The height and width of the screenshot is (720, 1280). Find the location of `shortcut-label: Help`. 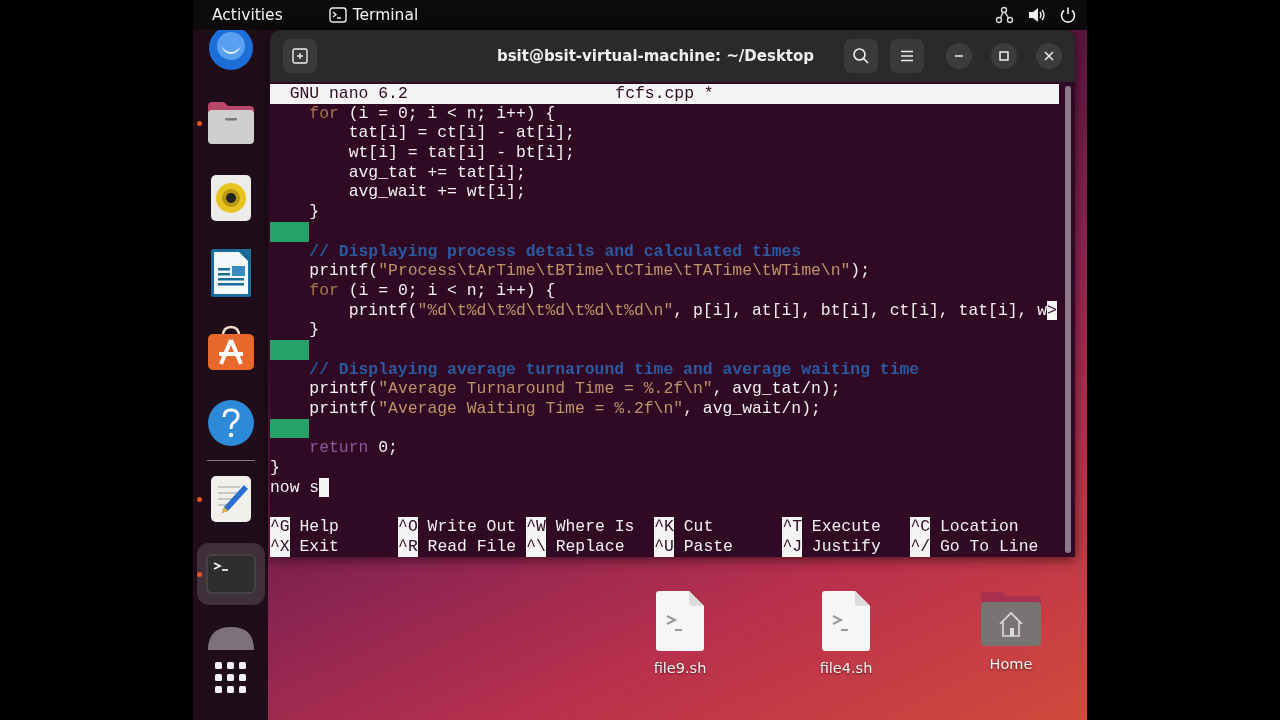

shortcut-label: Help is located at coordinates (319, 527).